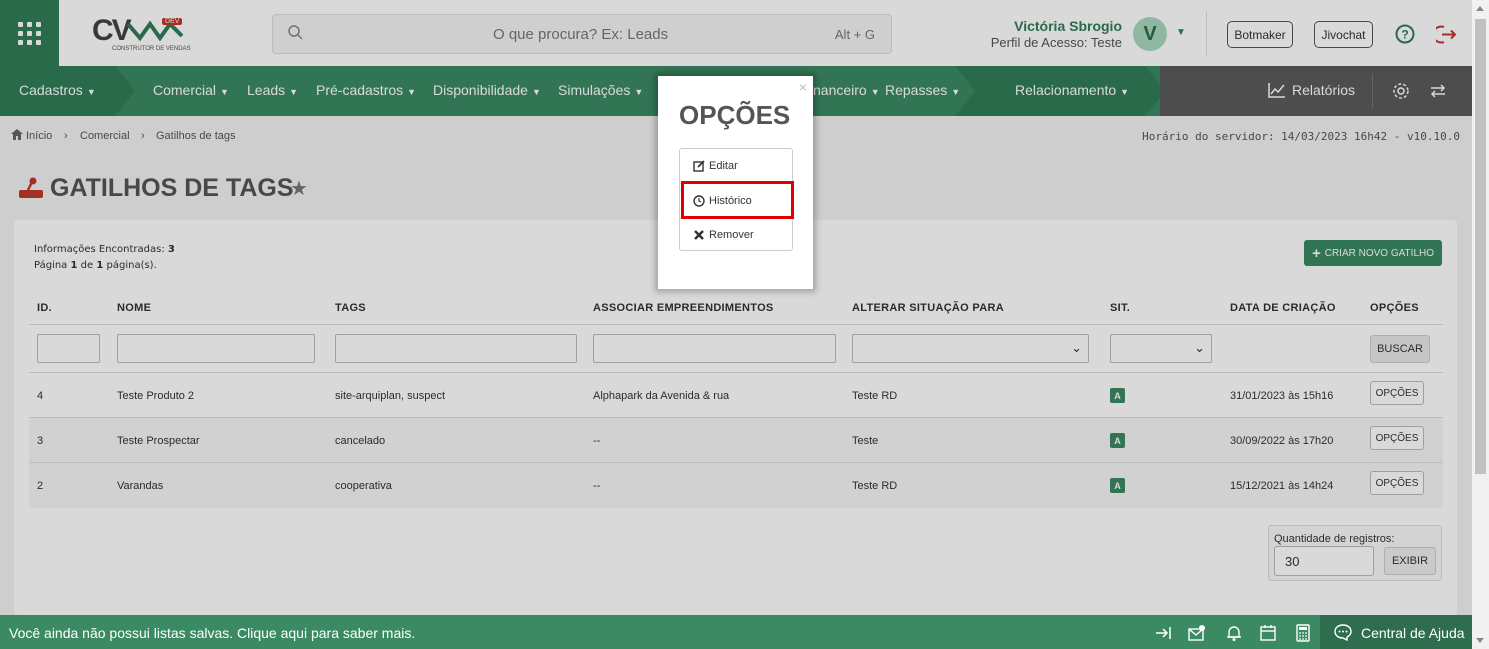 This screenshot has width=1489, height=649. Describe the element at coordinates (1343, 632) in the screenshot. I see `chat-icon` at that location.